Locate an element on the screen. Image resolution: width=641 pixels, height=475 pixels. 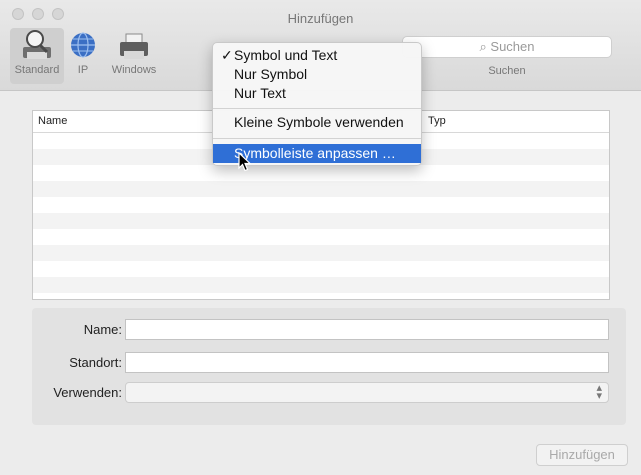
toolbar-item-standard: Standard is located at coordinates (37, 56).